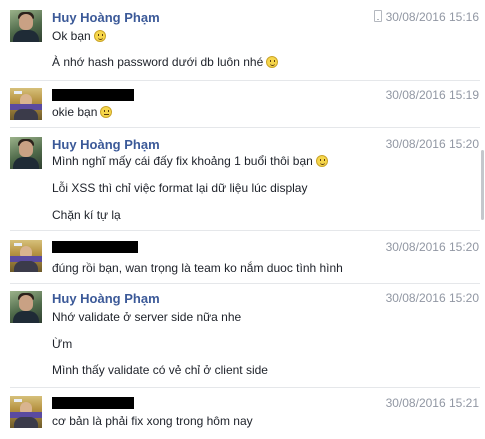  What do you see at coordinates (79, 36) in the screenshot?
I see `message-line: Ok bạn` at bounding box center [79, 36].